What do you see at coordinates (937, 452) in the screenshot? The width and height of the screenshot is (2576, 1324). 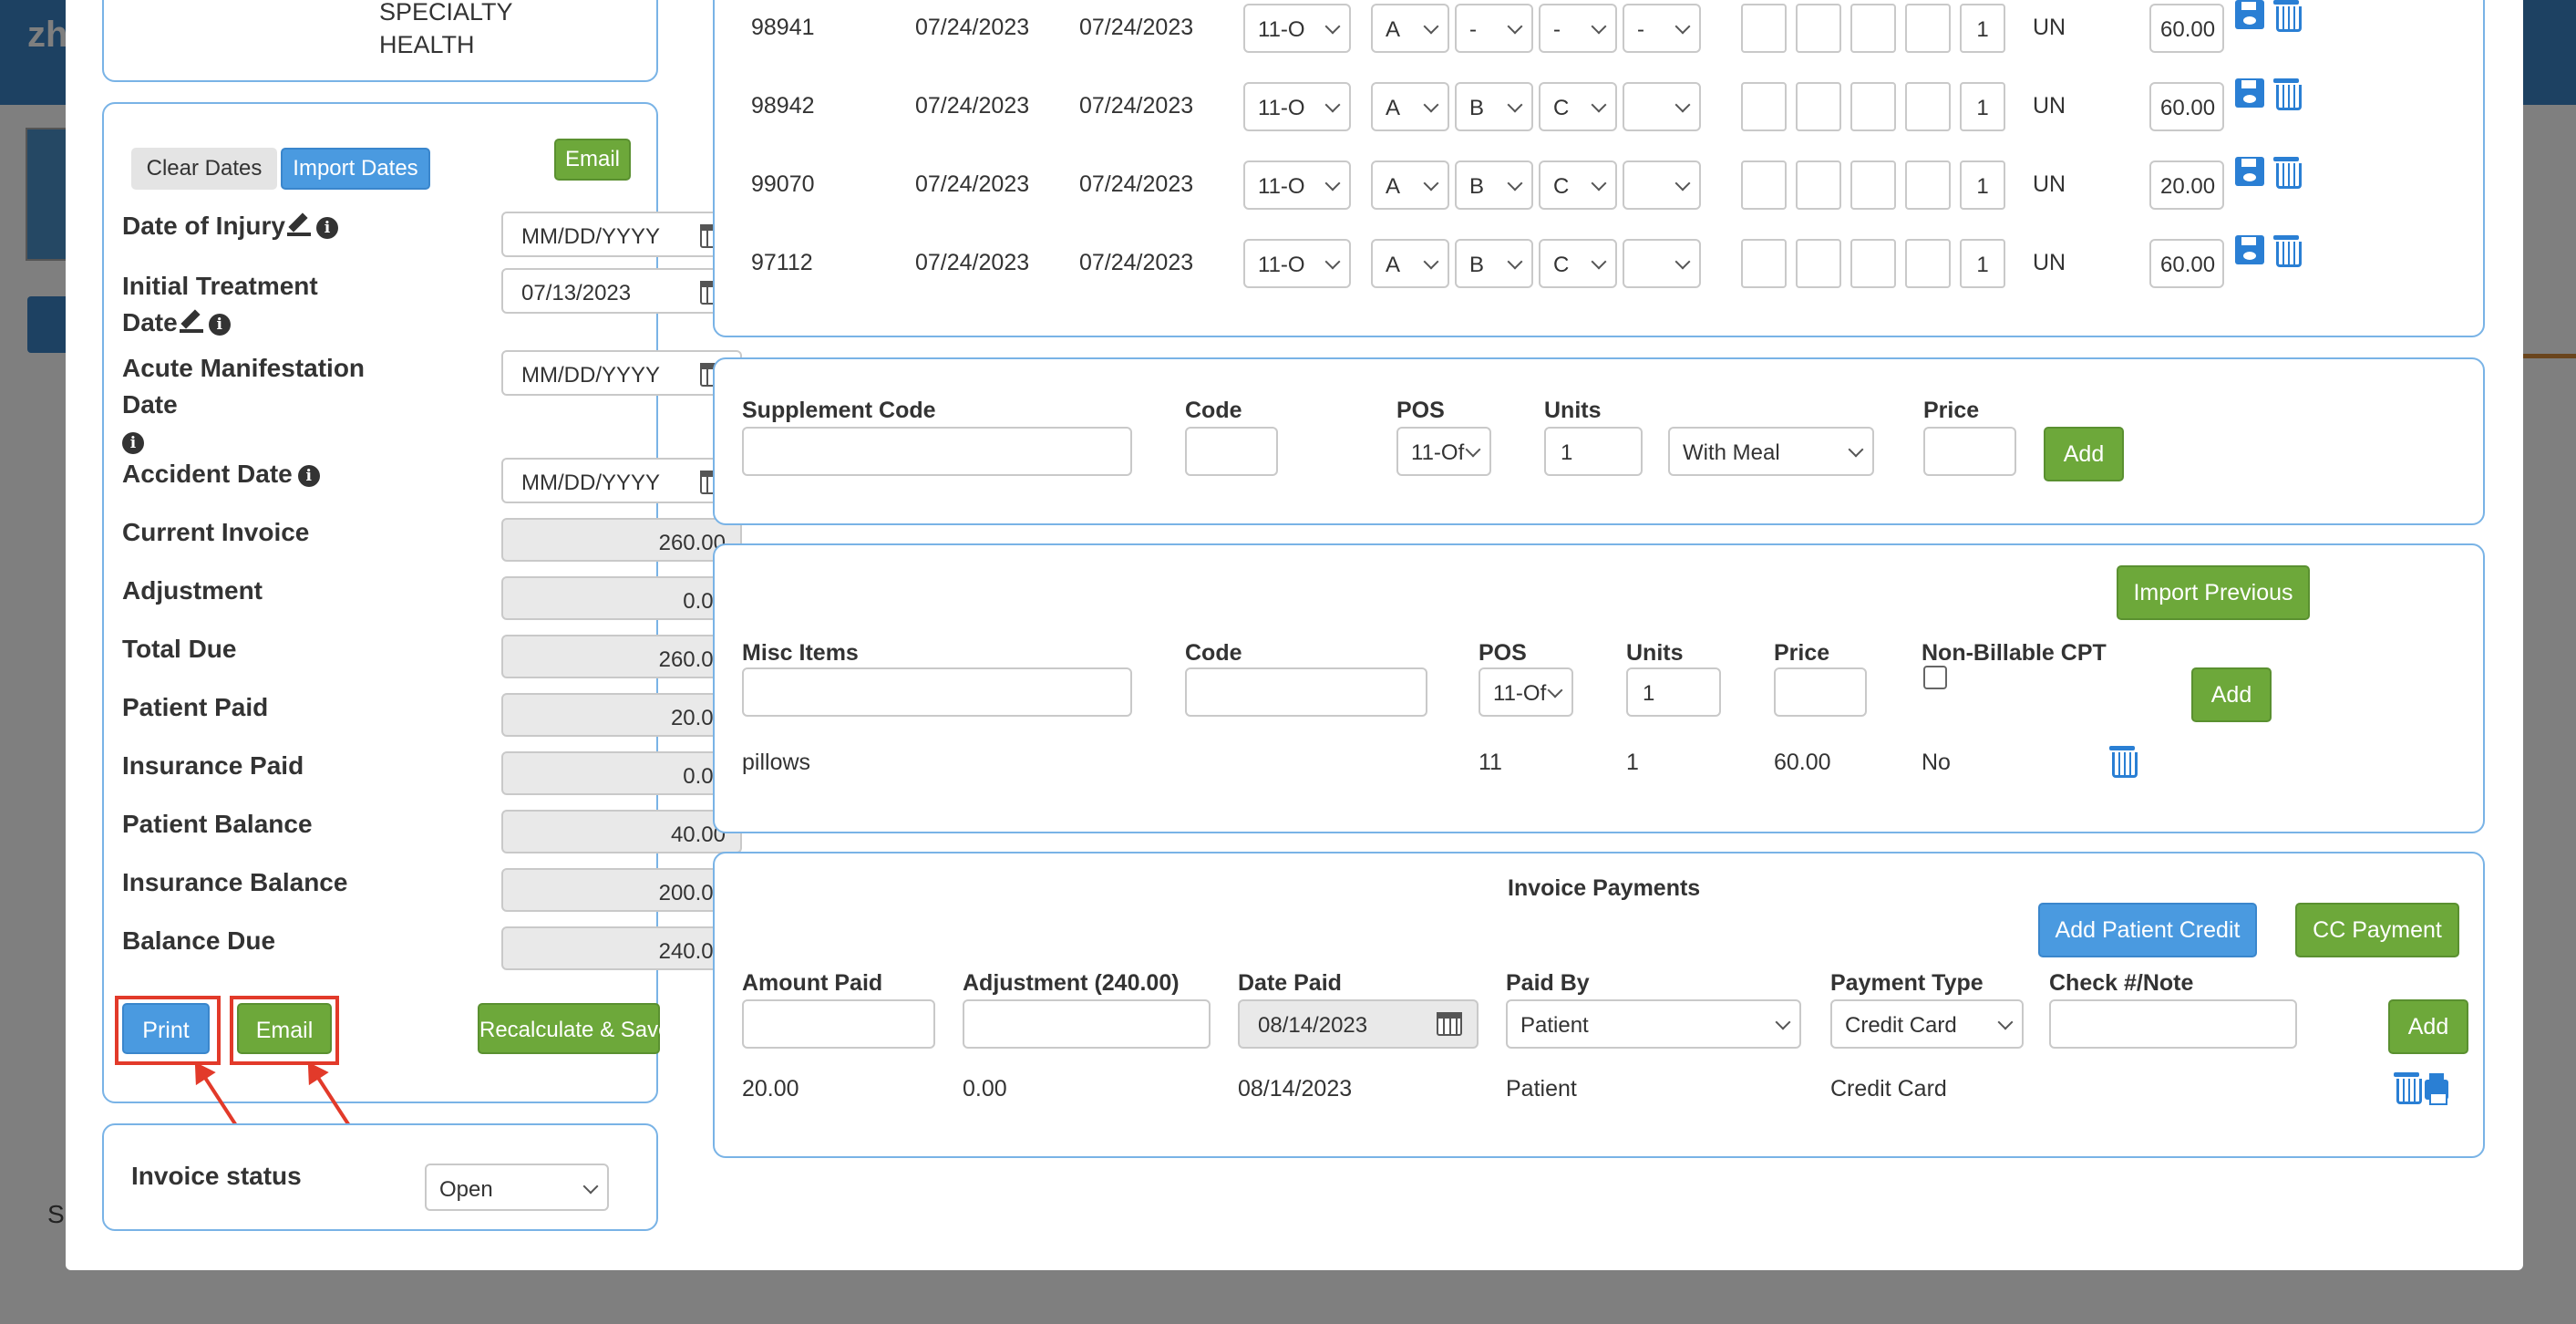 I see `supplement-code-input` at bounding box center [937, 452].